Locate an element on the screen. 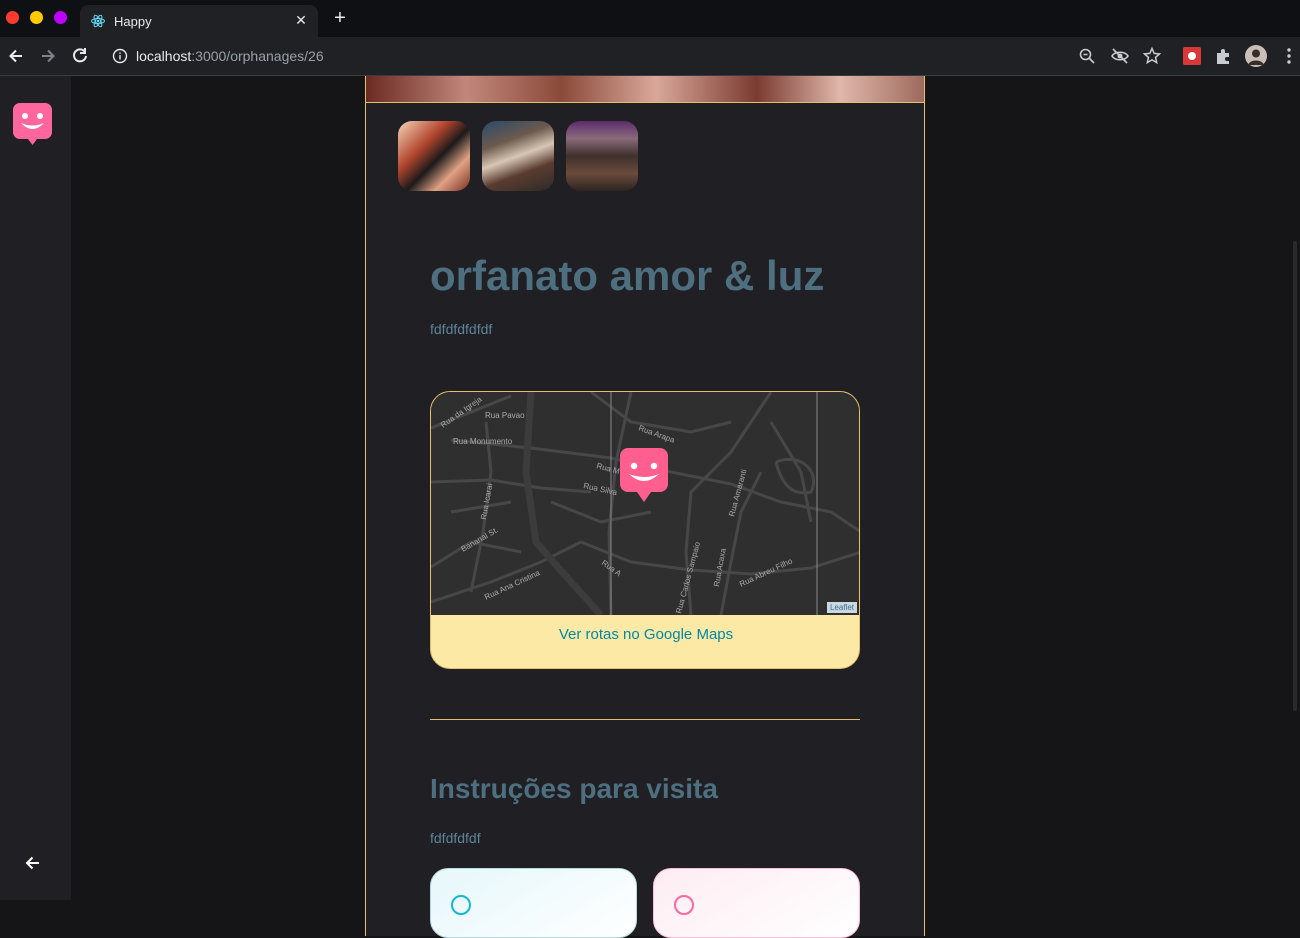 The height and width of the screenshot is (938, 1300). reload-icon is located at coordinates (80, 56).